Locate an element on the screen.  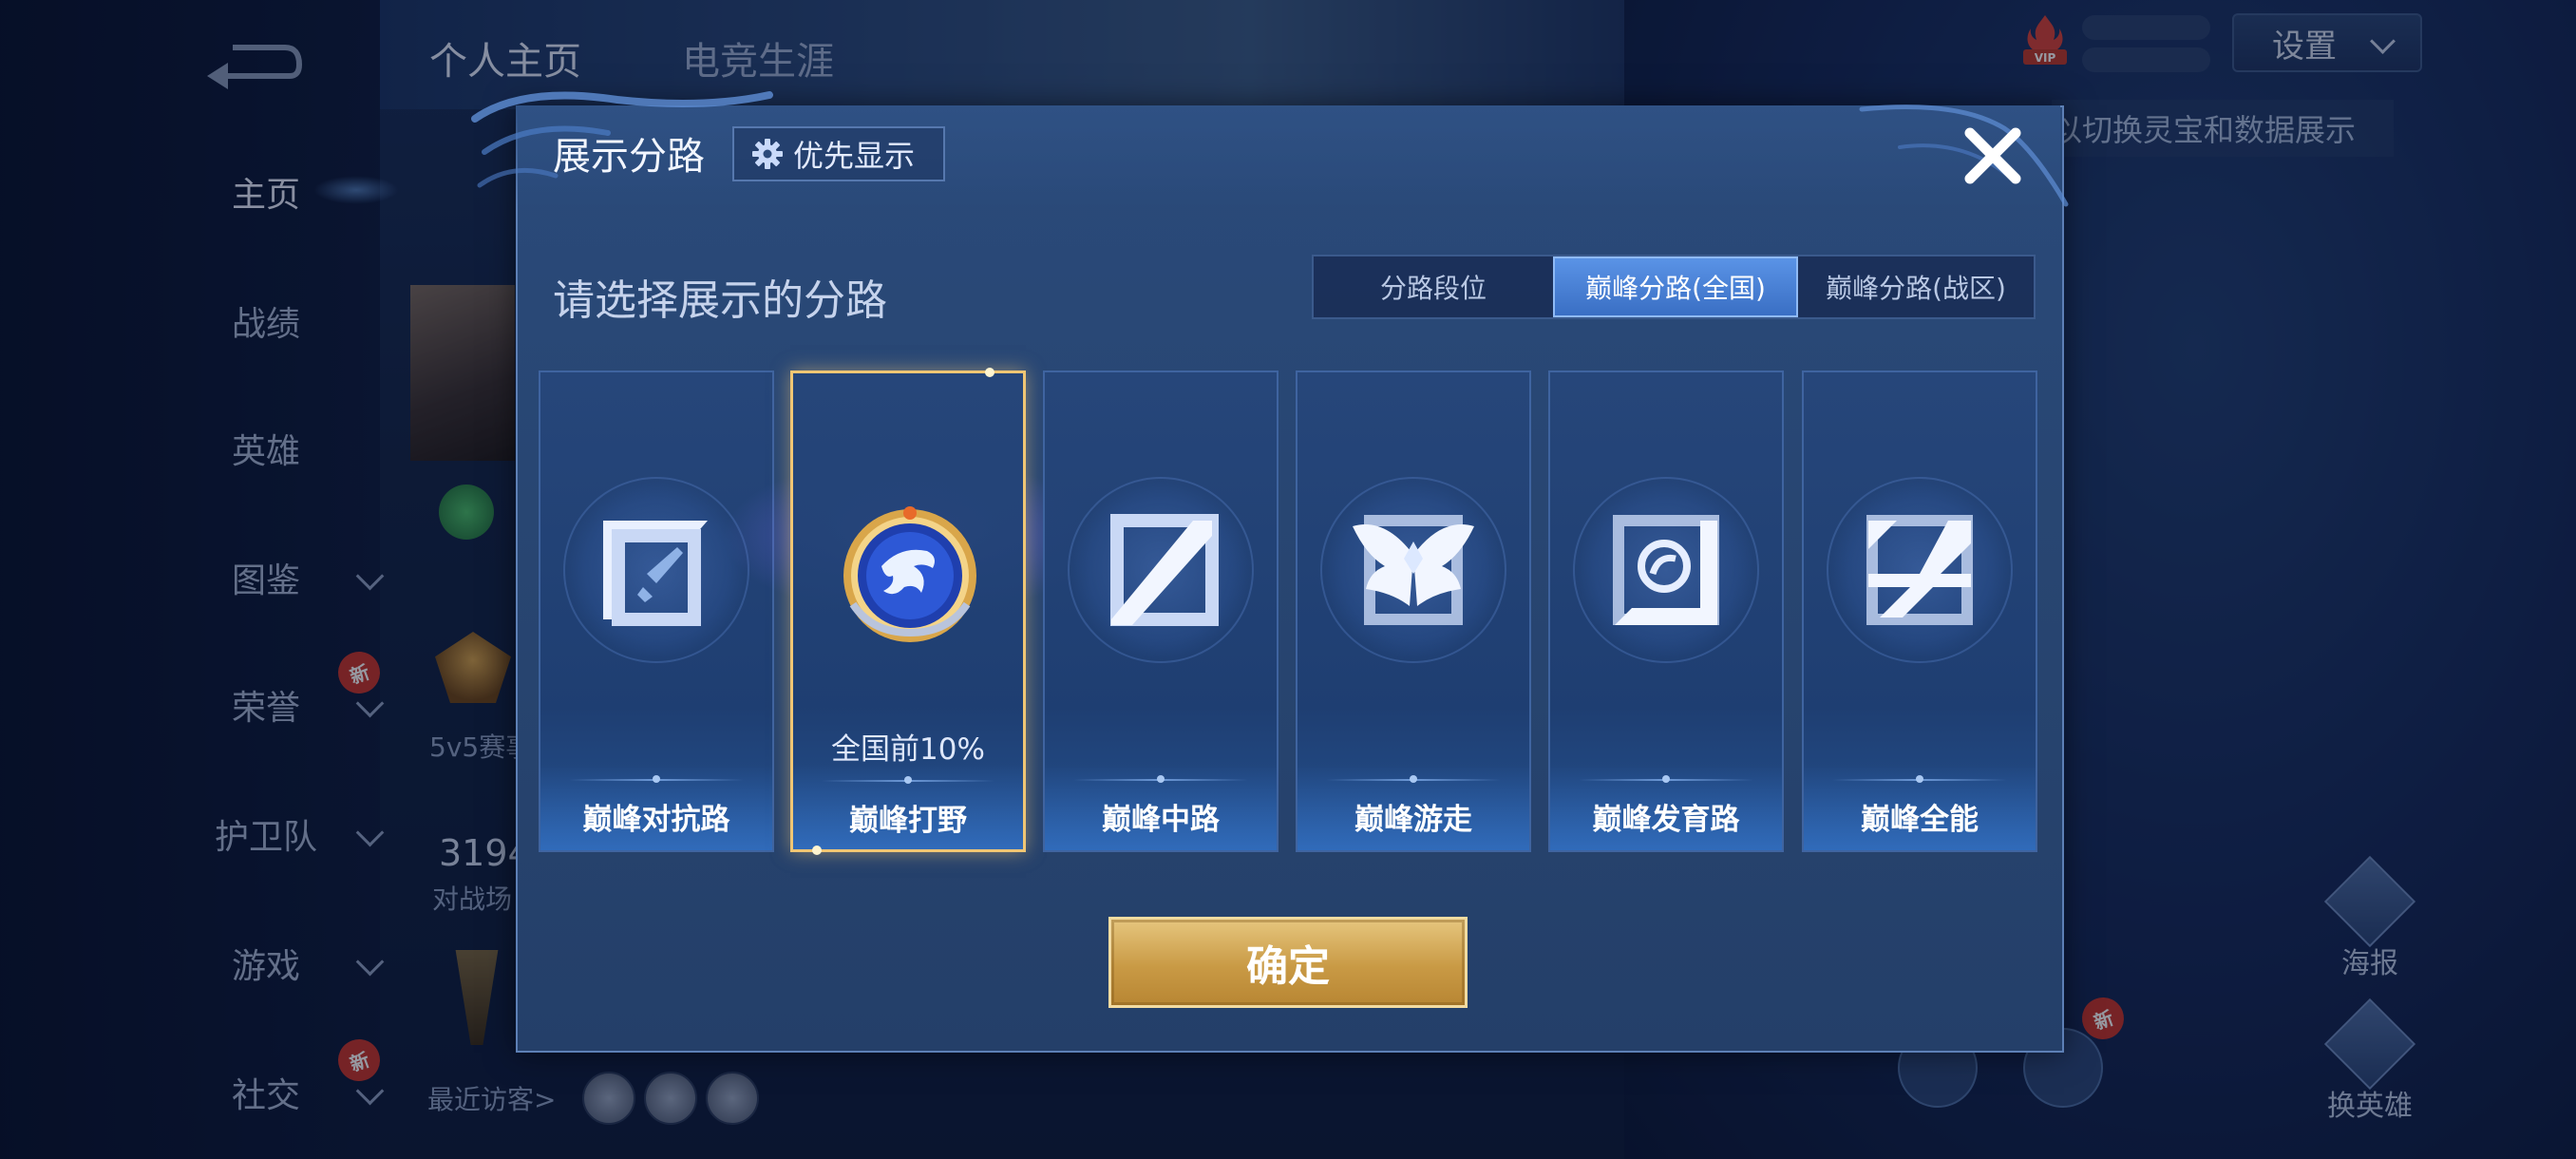
lane-label: 巅峰对抗路 is located at coordinates (656, 820).